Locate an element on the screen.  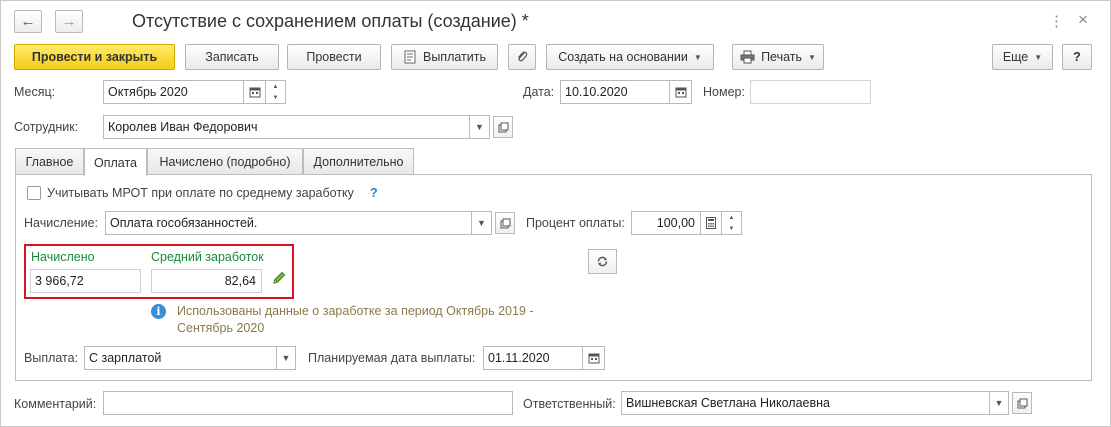
pay-button: Выплатить is located at coordinates (444, 57).